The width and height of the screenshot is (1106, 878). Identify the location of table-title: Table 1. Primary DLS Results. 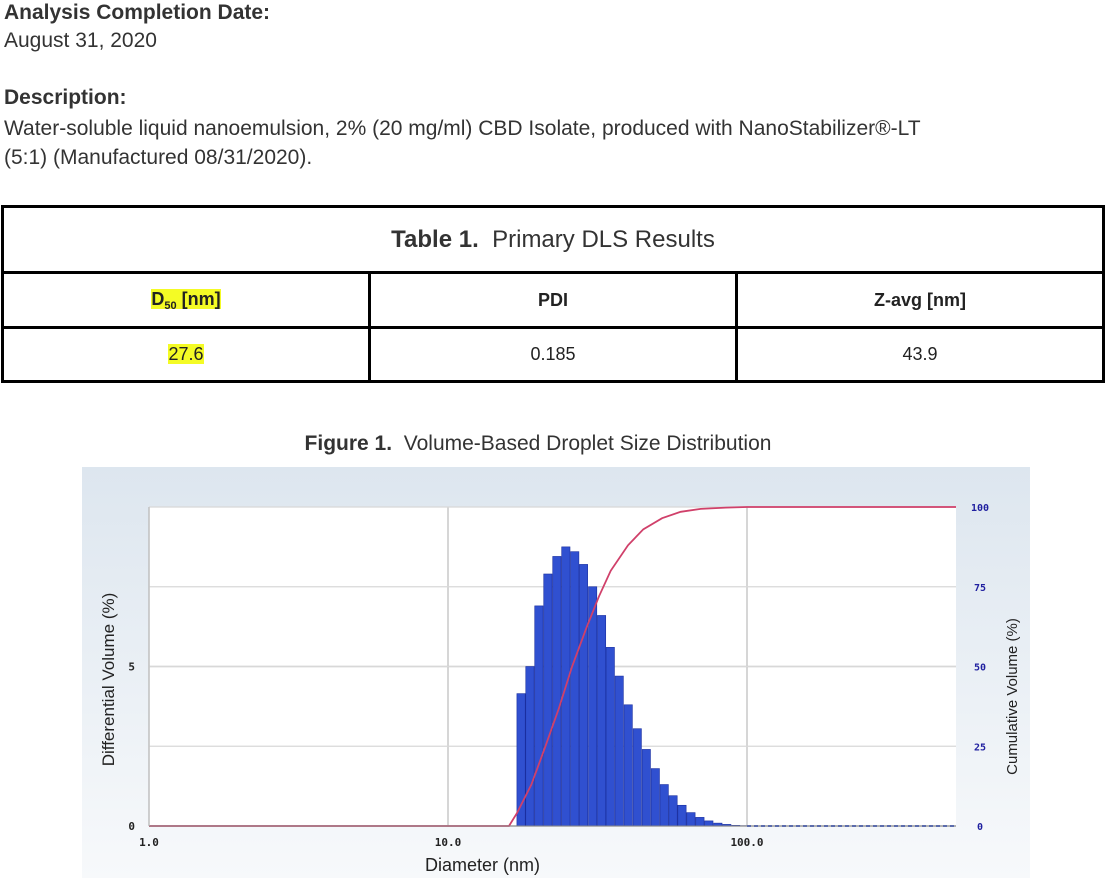
(553, 239).